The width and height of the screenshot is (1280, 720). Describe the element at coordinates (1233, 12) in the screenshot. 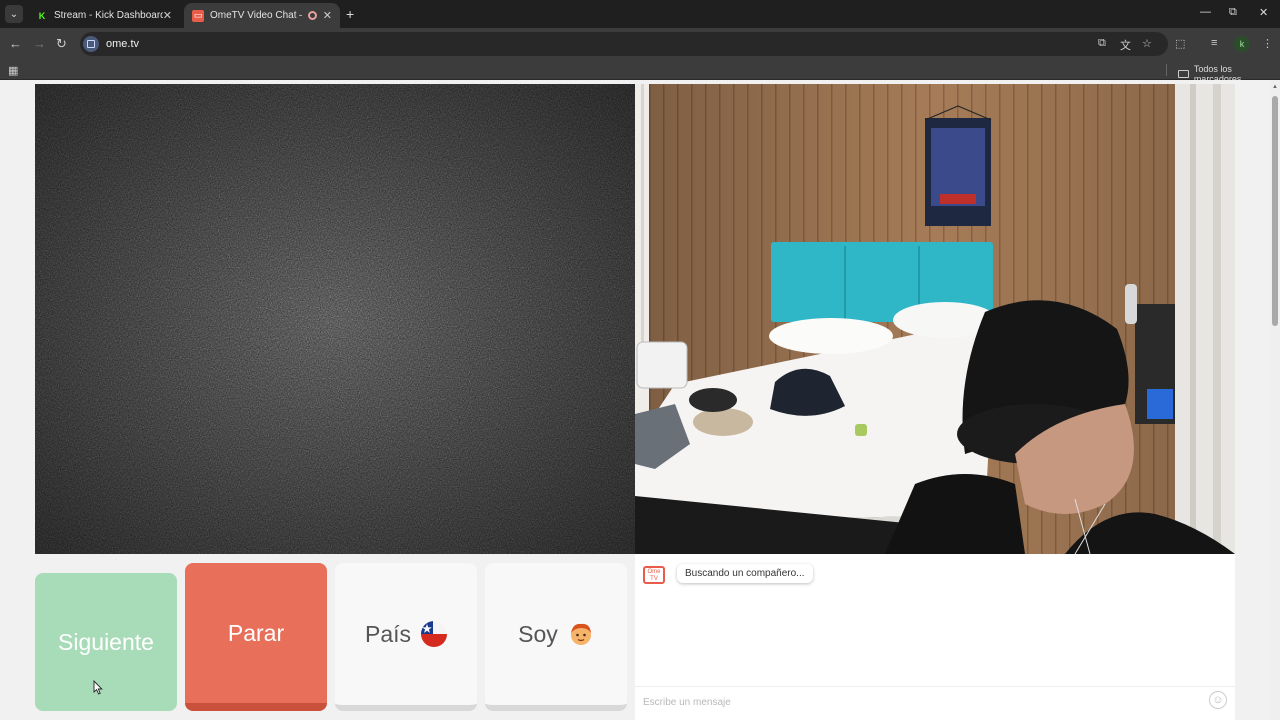

I see `restore-button: ⧉` at that location.